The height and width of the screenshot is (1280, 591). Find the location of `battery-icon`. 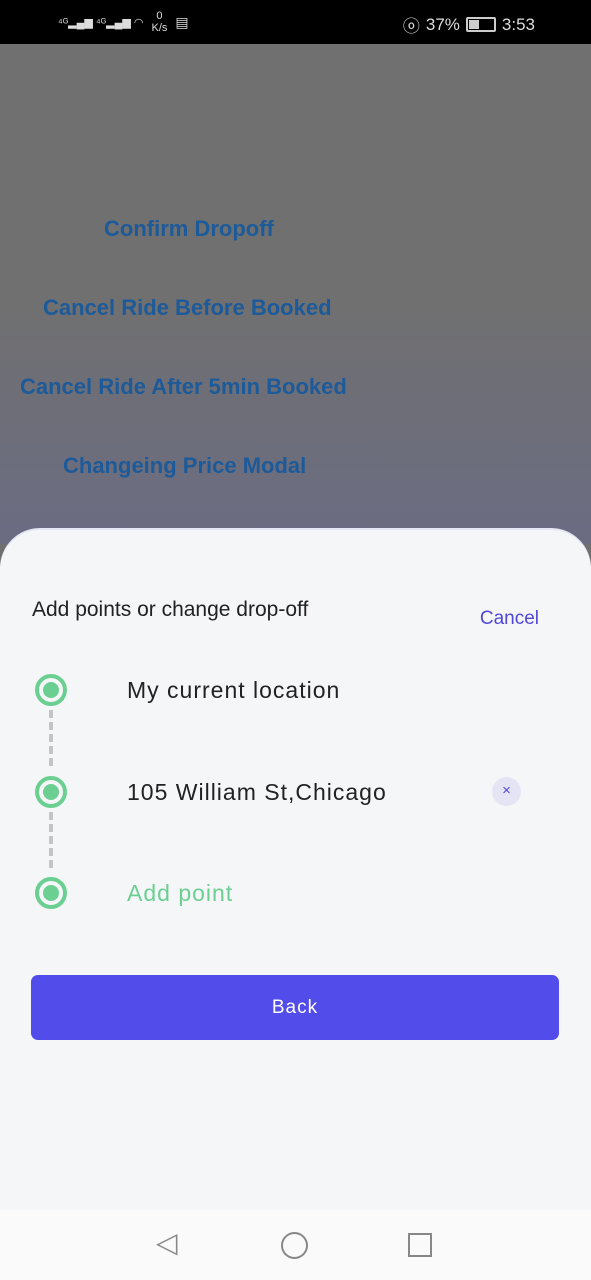

battery-icon is located at coordinates (480, 24).